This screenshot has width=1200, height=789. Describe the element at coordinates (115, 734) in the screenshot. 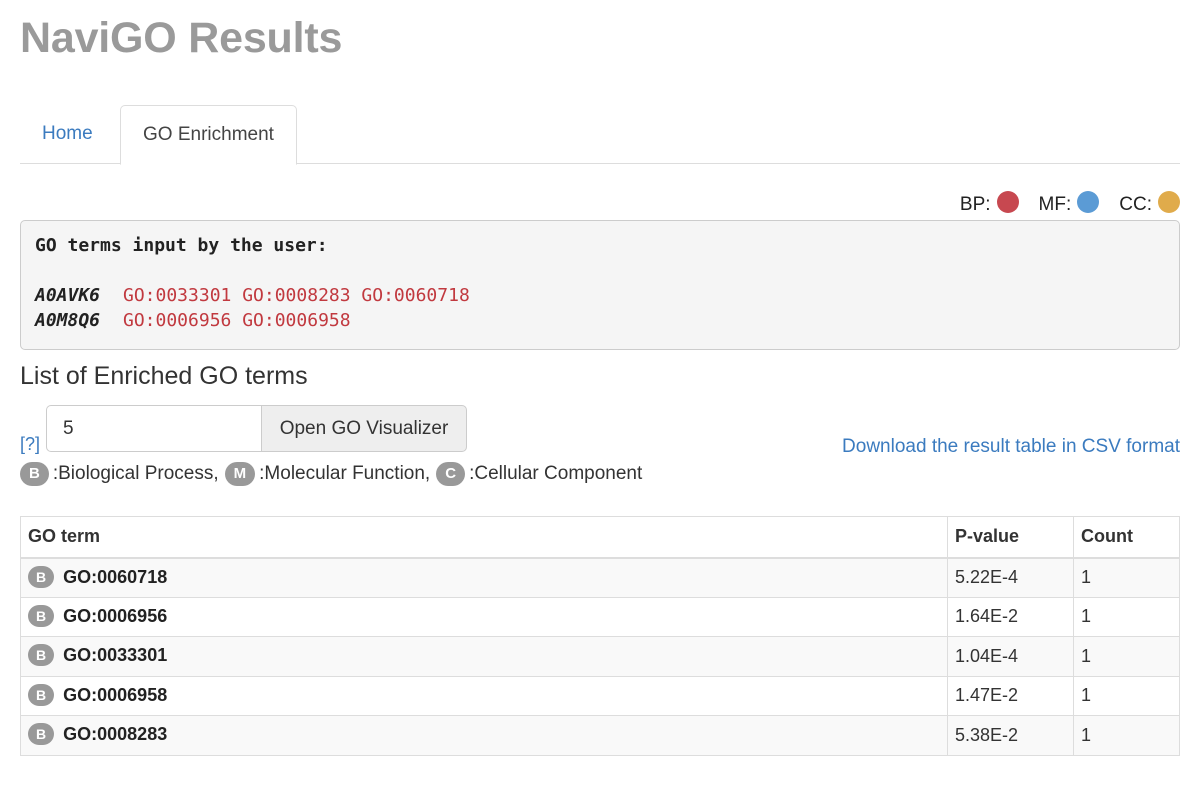

I see `go-term-id: GO:0008283` at that location.